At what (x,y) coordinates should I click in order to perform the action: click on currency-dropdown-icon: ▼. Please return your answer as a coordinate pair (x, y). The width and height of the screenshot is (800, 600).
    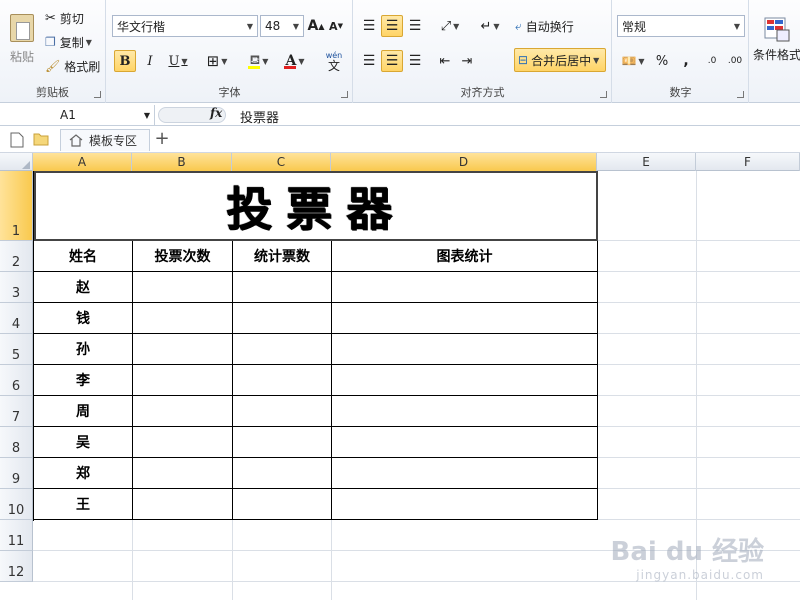
    Looking at the image, I should click on (641, 61).